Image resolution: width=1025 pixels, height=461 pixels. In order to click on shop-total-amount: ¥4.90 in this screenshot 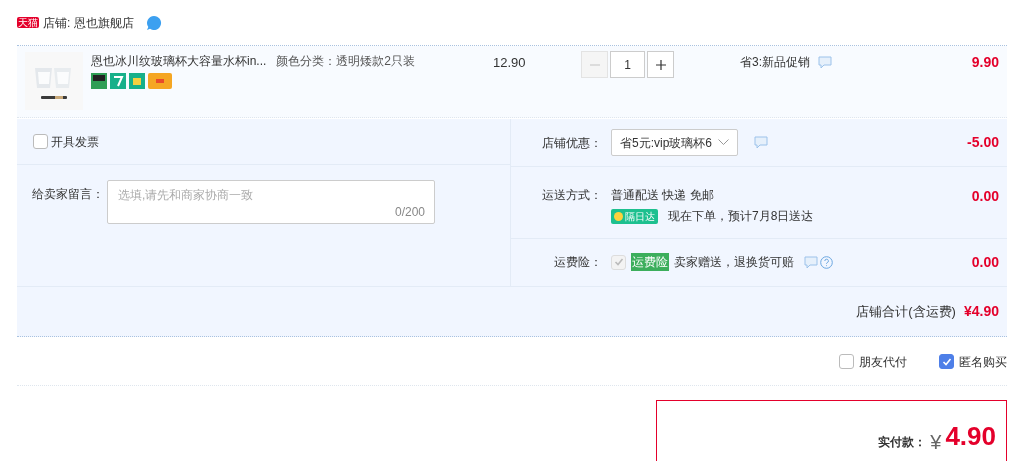, I will do `click(981, 311)`.